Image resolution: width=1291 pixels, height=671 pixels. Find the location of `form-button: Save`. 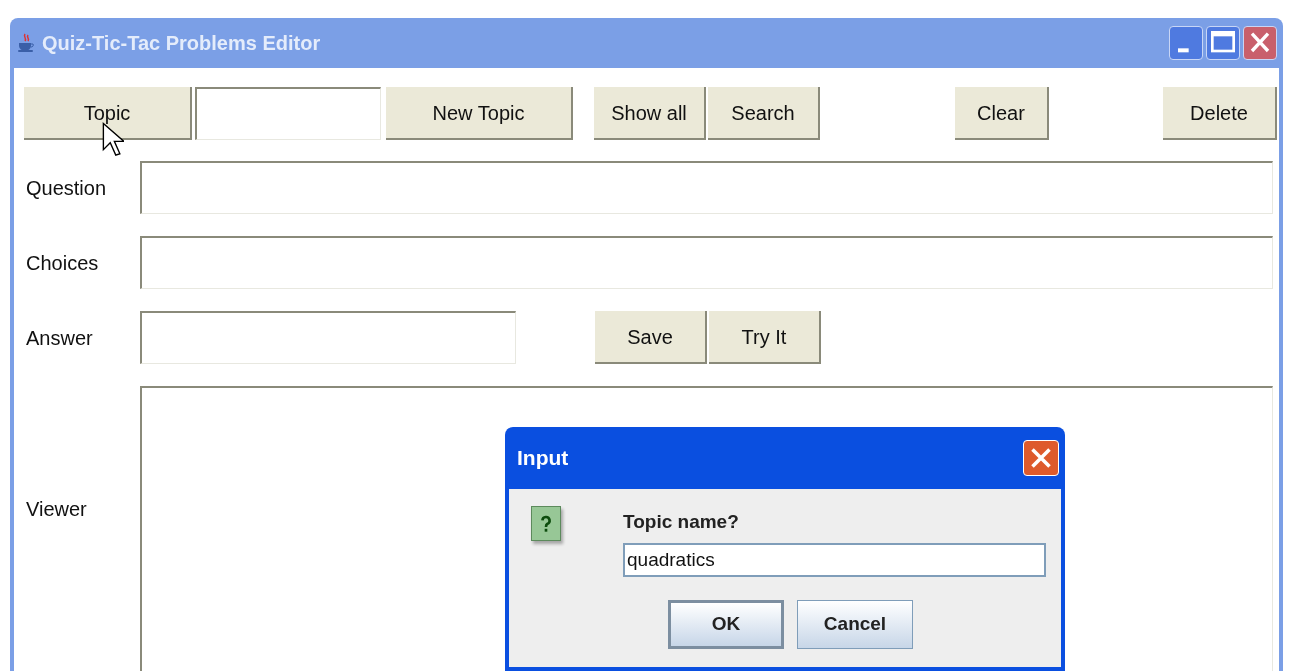

form-button: Save is located at coordinates (651, 337).